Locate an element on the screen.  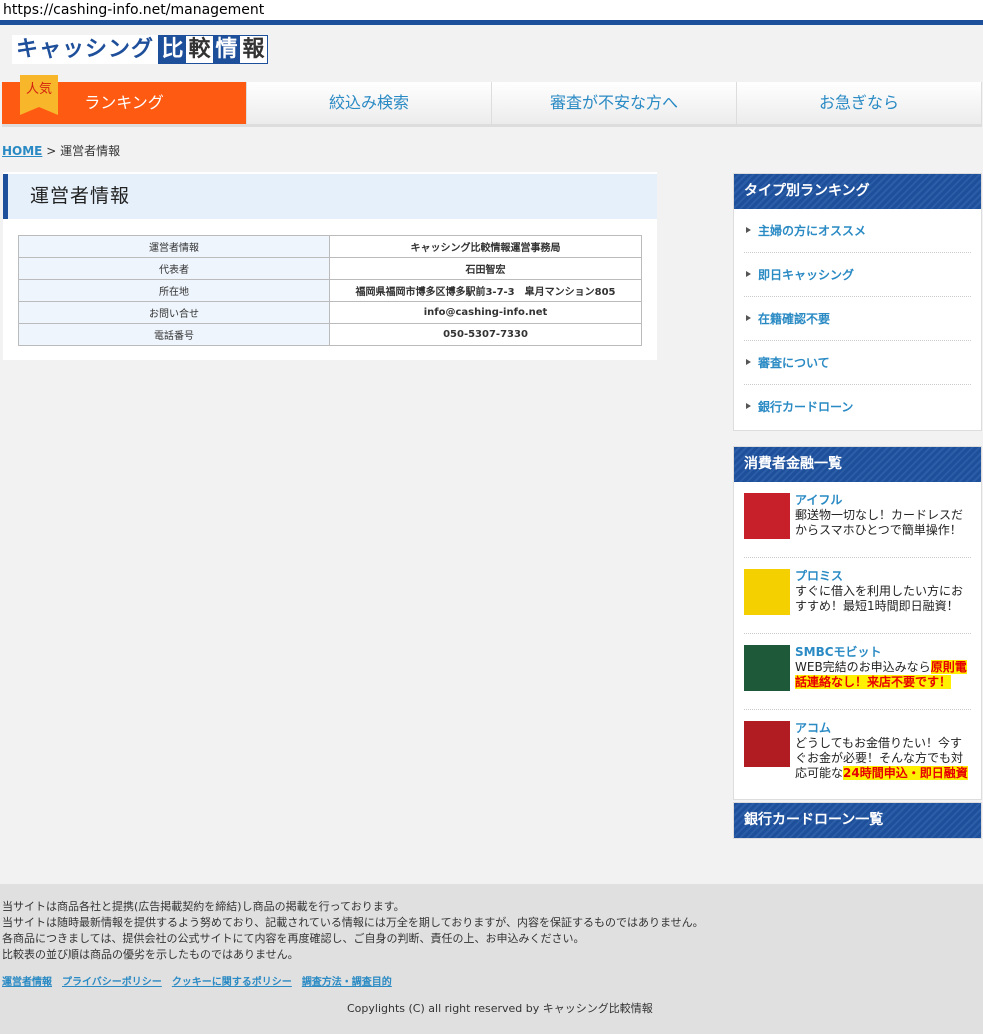
breadcrumb: HOME > 運営者情報 is located at coordinates (61, 151).